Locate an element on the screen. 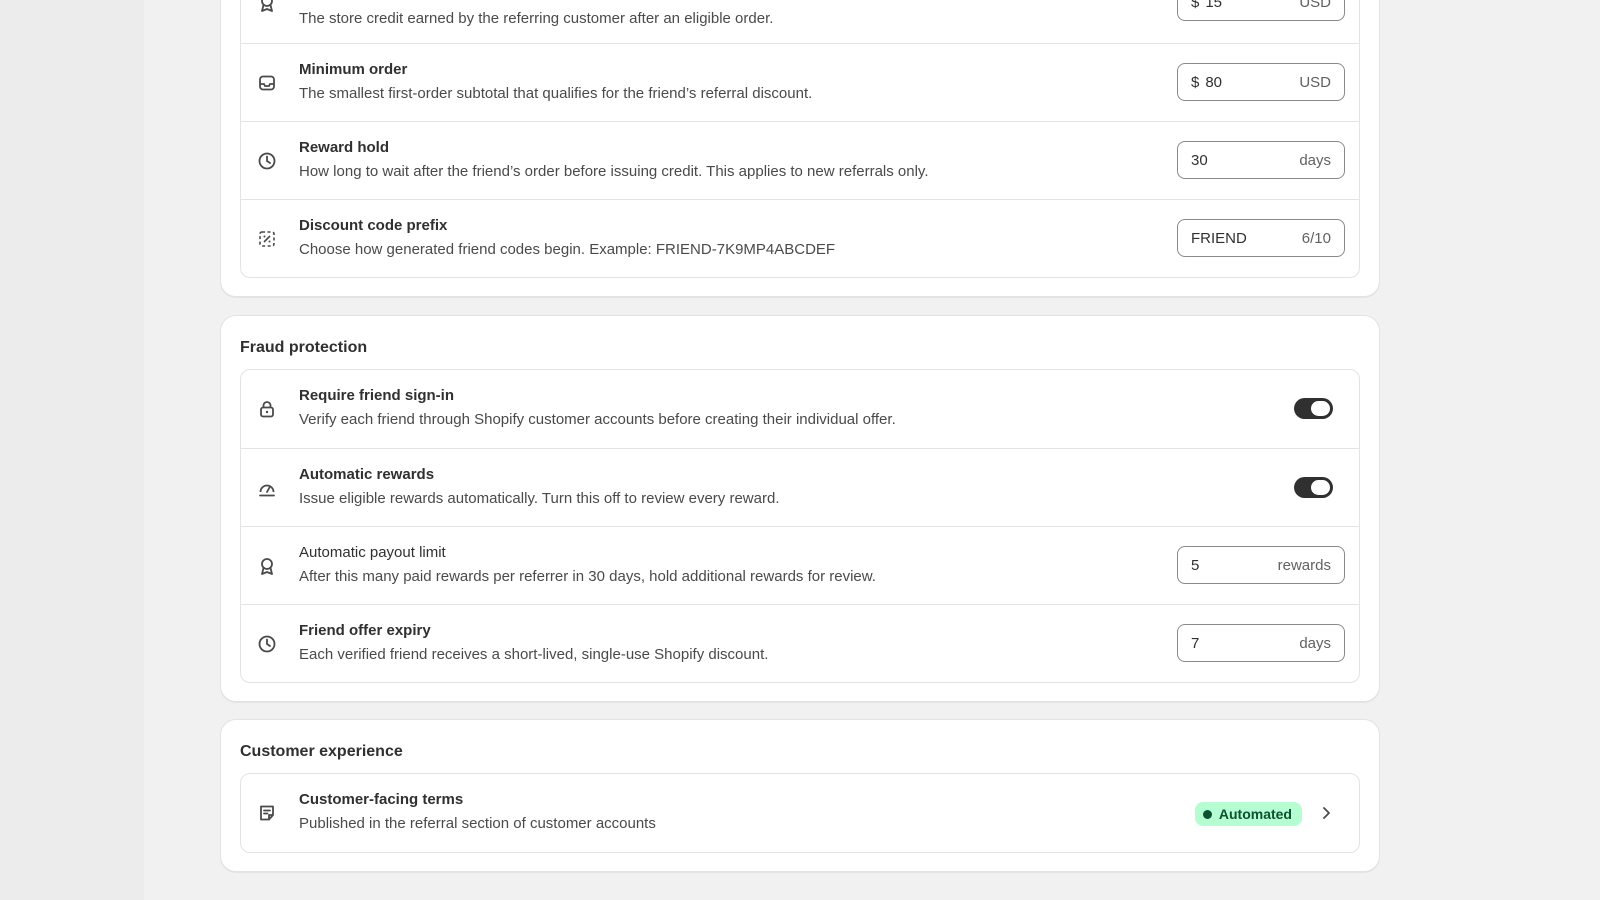 The width and height of the screenshot is (1600, 900). customer-terms-title: Customer-facing terms is located at coordinates (381, 799).